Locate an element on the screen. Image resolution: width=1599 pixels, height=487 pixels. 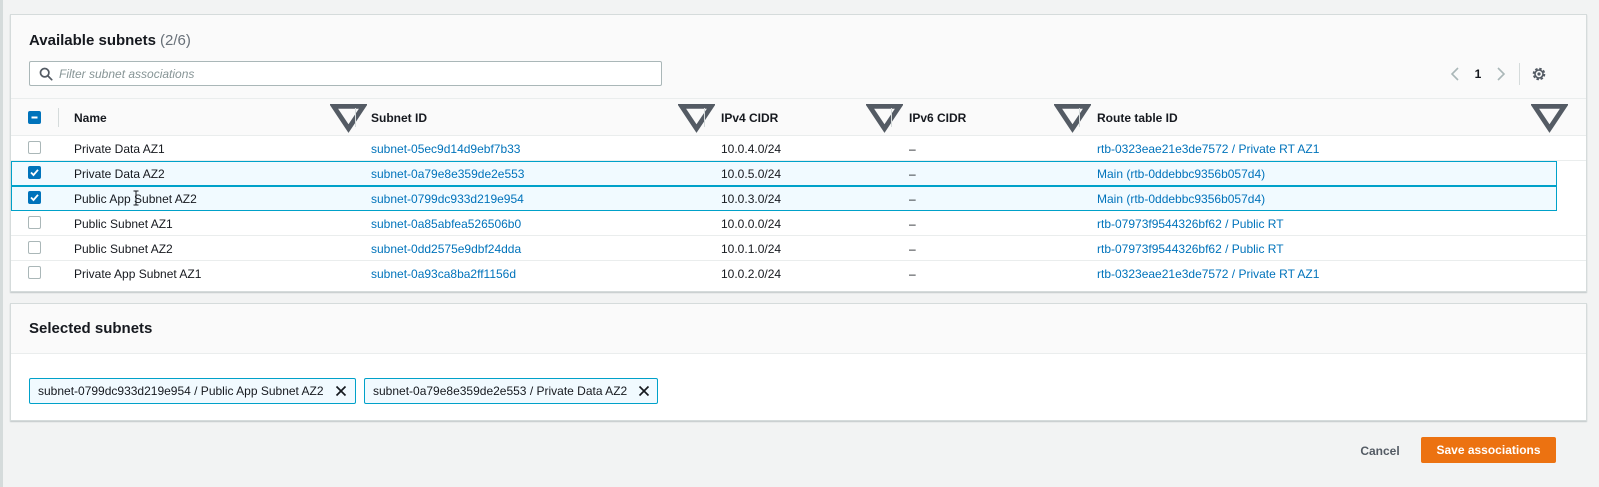
selected-subnets-title: Selected subnets is located at coordinates (91, 328).